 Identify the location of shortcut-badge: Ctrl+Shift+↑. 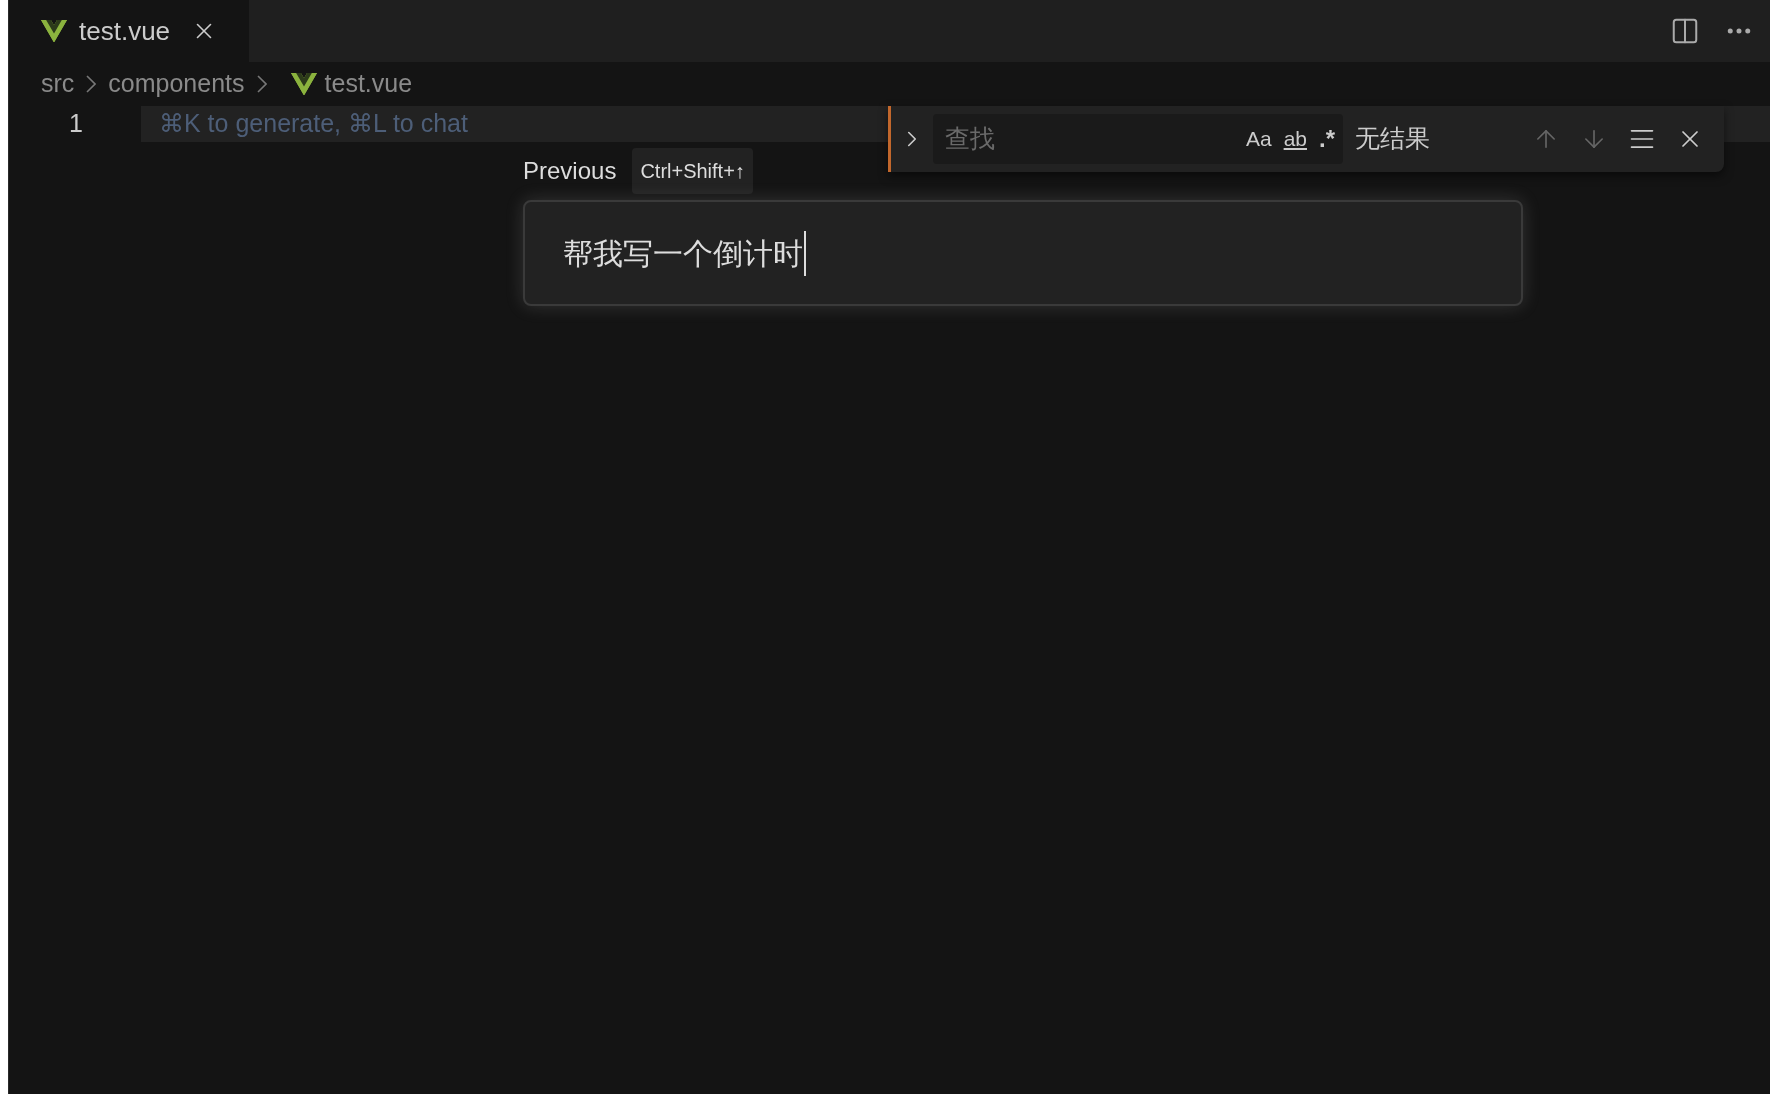
(692, 171).